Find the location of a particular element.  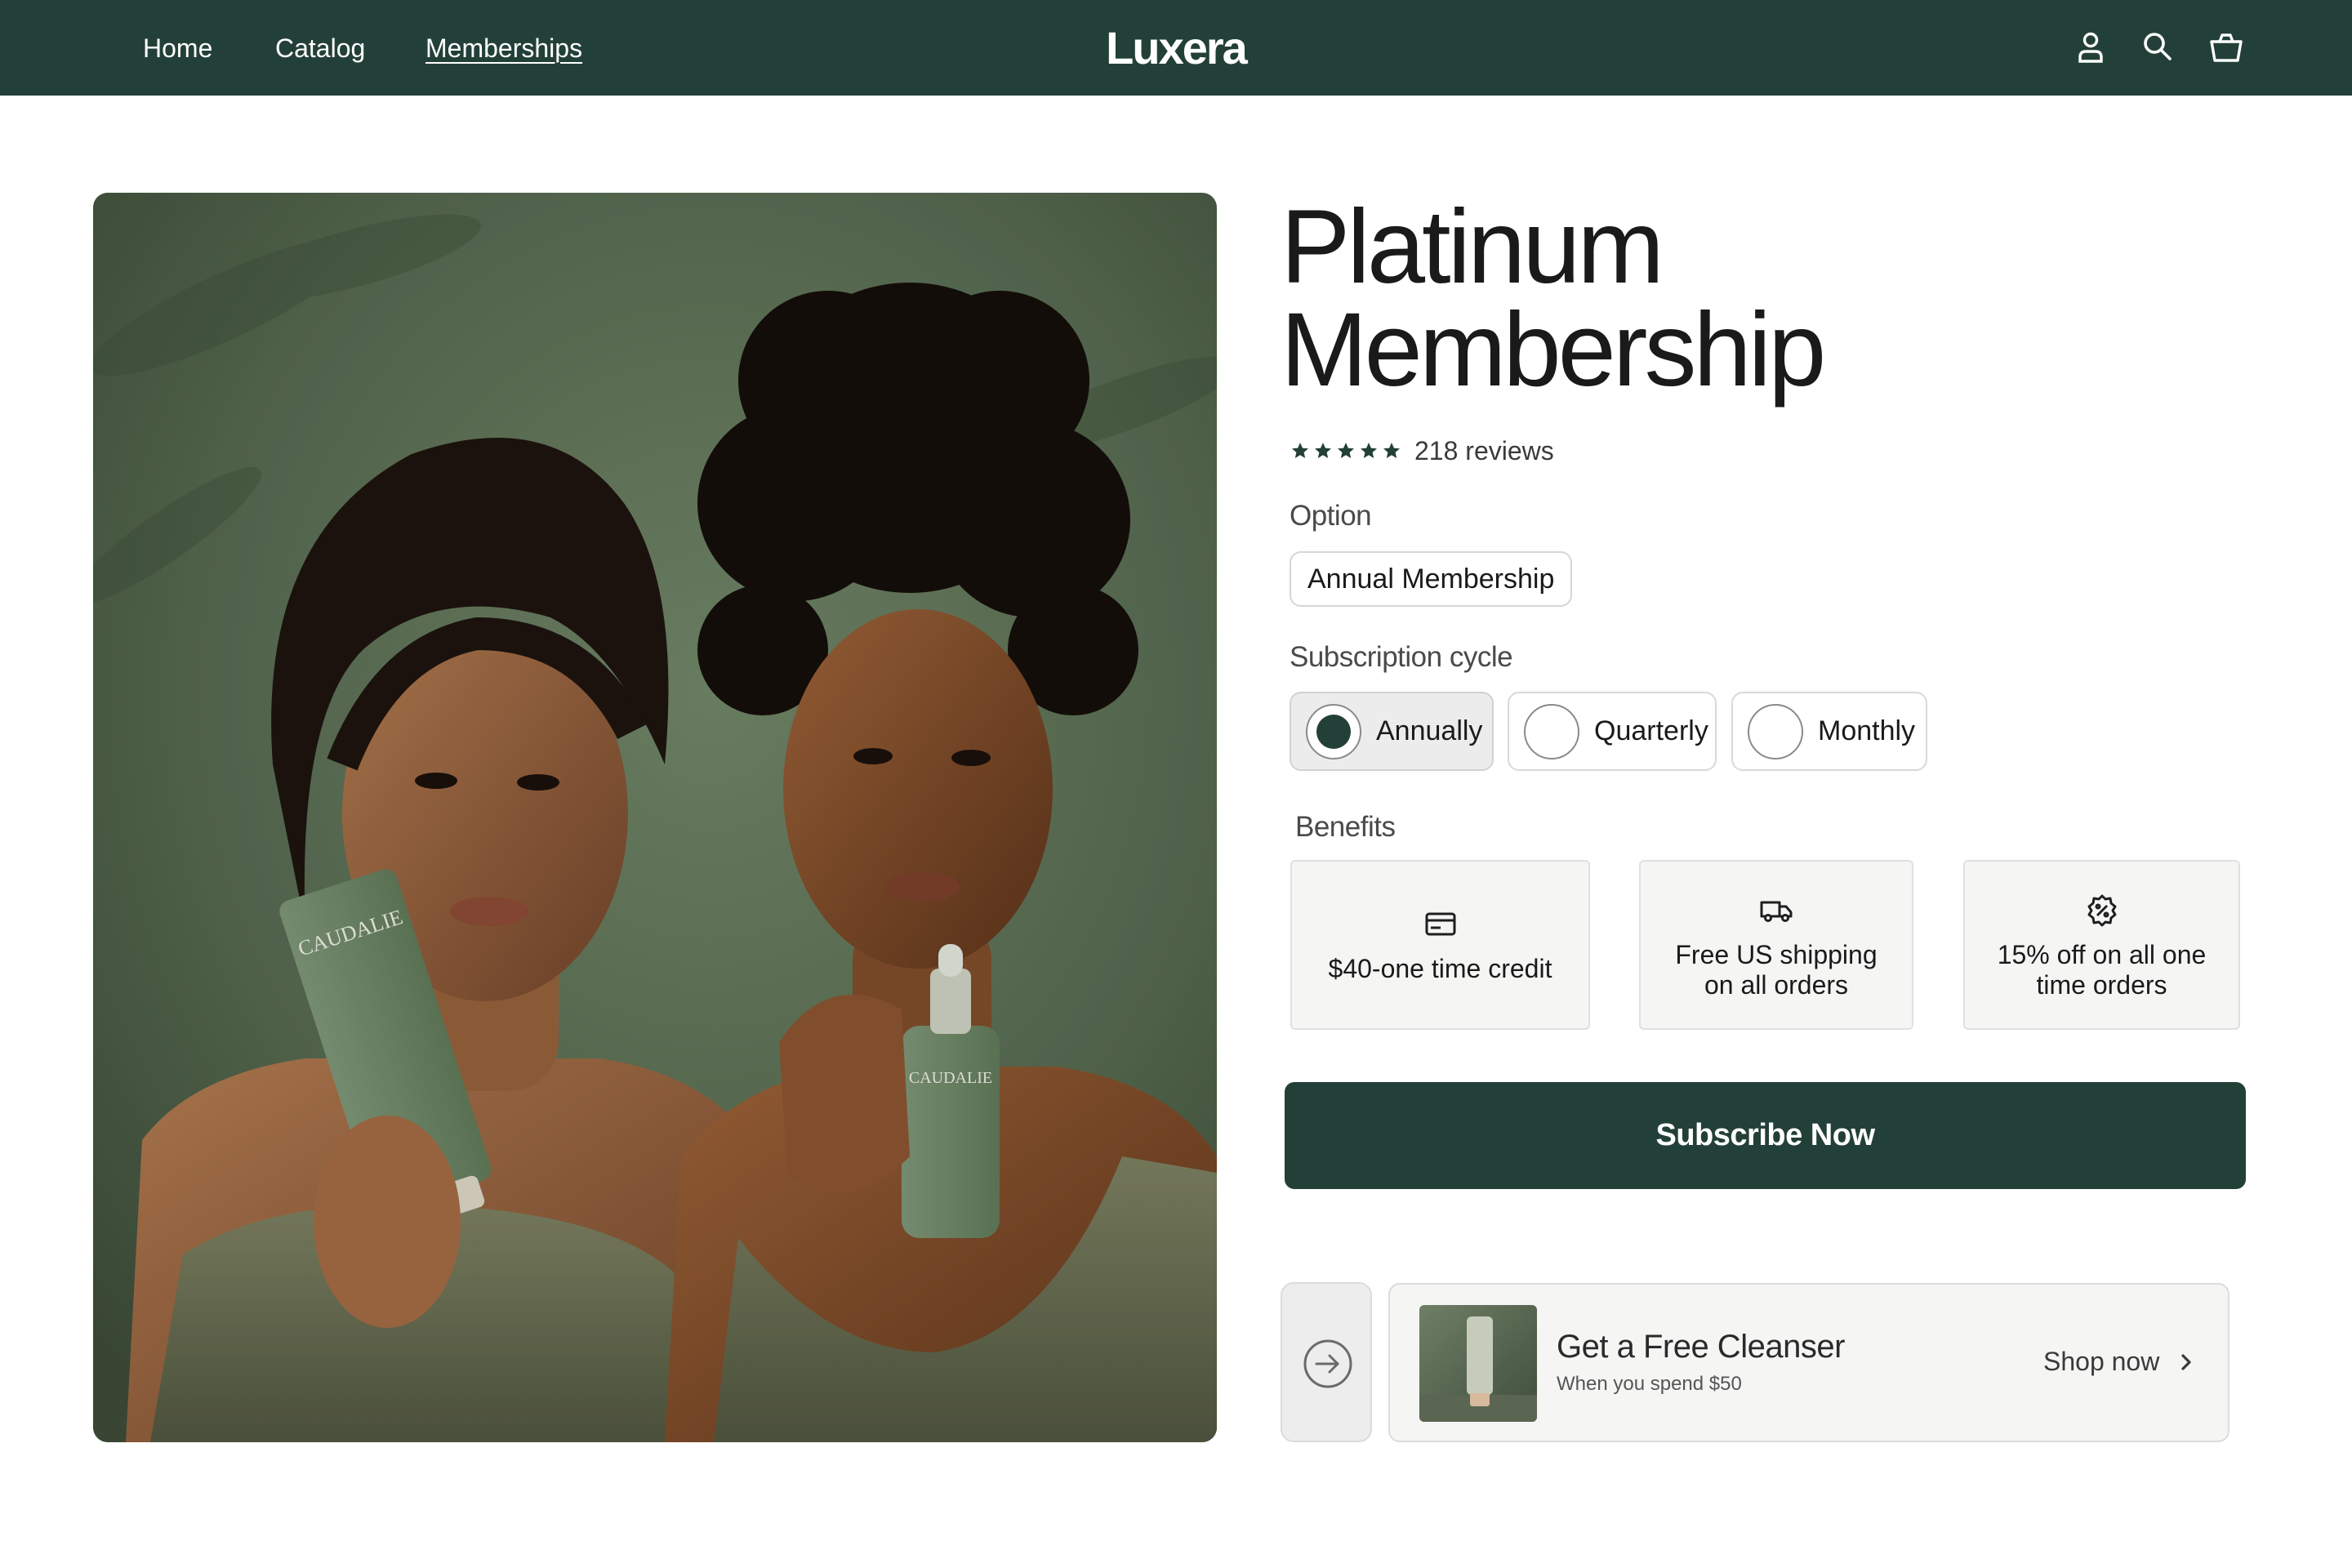

benefit-text-line-1: Free US shipping is located at coordinates (1776, 954).